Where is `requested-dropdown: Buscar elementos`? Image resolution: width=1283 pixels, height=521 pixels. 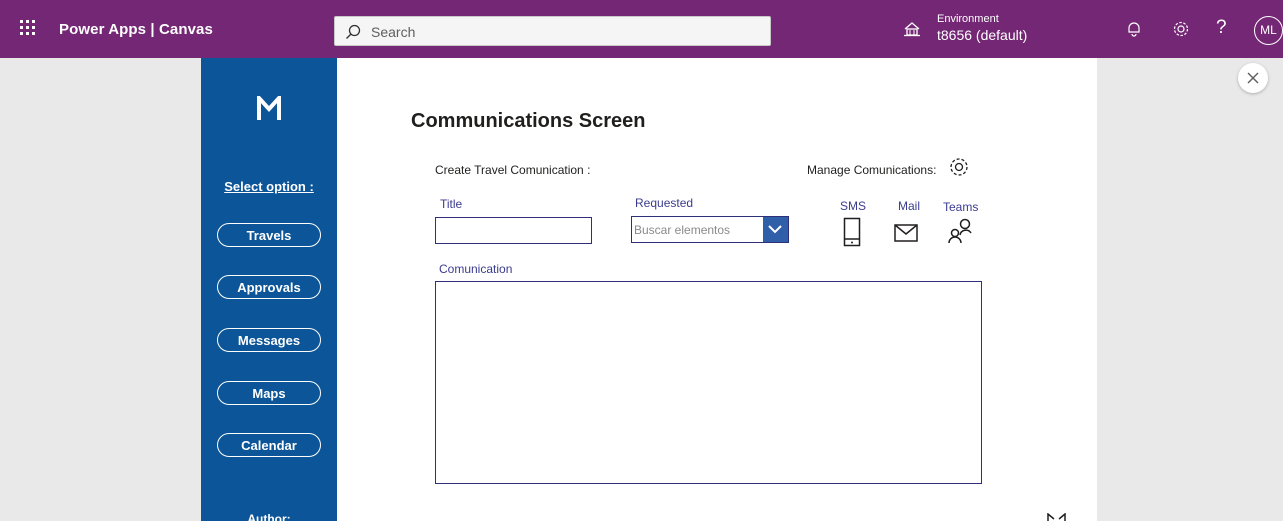 requested-dropdown: Buscar elementos is located at coordinates (710, 229).